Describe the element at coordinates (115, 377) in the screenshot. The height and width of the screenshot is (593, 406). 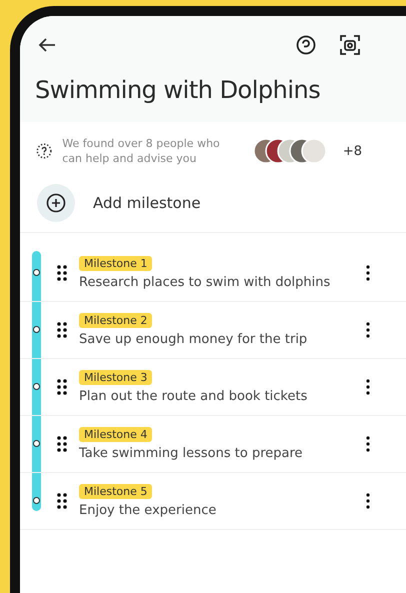
I see `milestone-label: Milestone 3` at that location.